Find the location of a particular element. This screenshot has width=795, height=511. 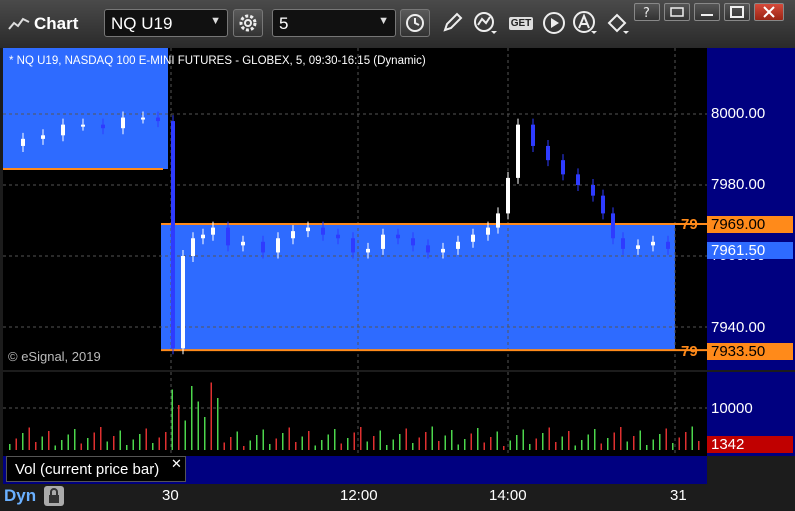

price-tick-label: 7980.00 is located at coordinates (738, 184).